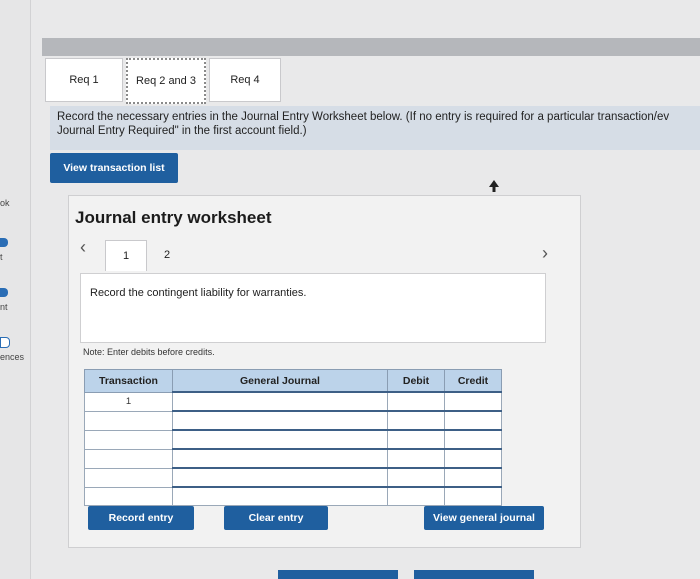  I want to click on page-1-tab: 1, so click(126, 255).